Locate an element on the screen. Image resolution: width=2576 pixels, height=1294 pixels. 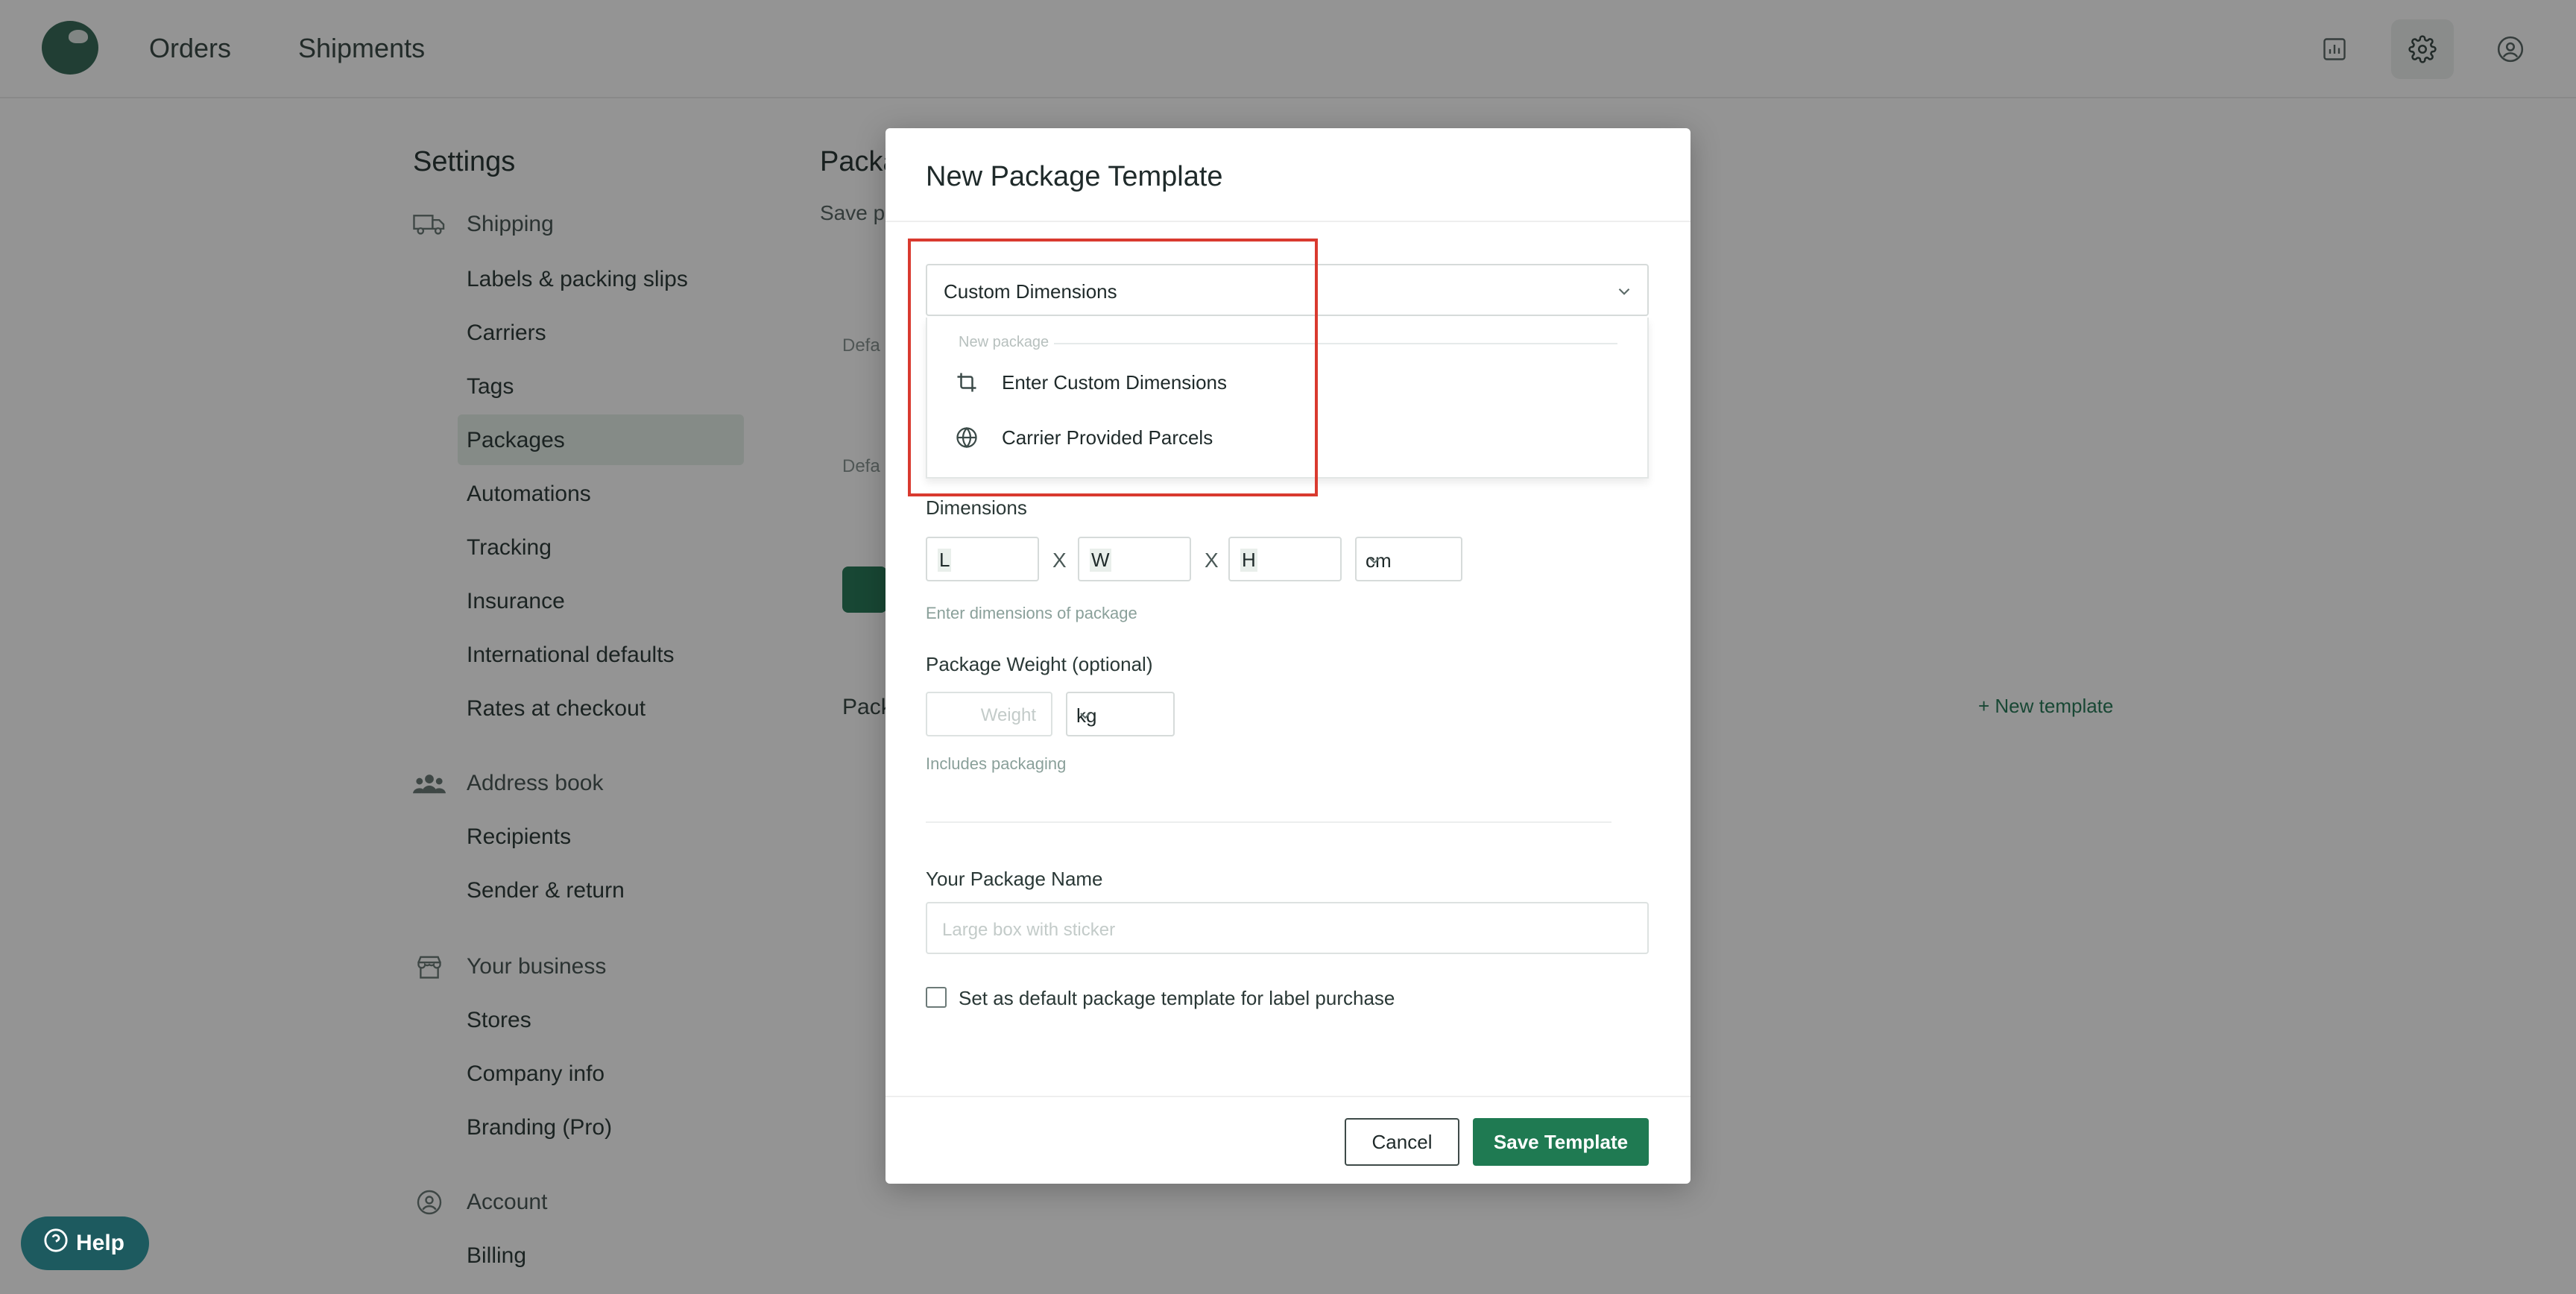
weight-hint: Includes packaging is located at coordinates (996, 764).